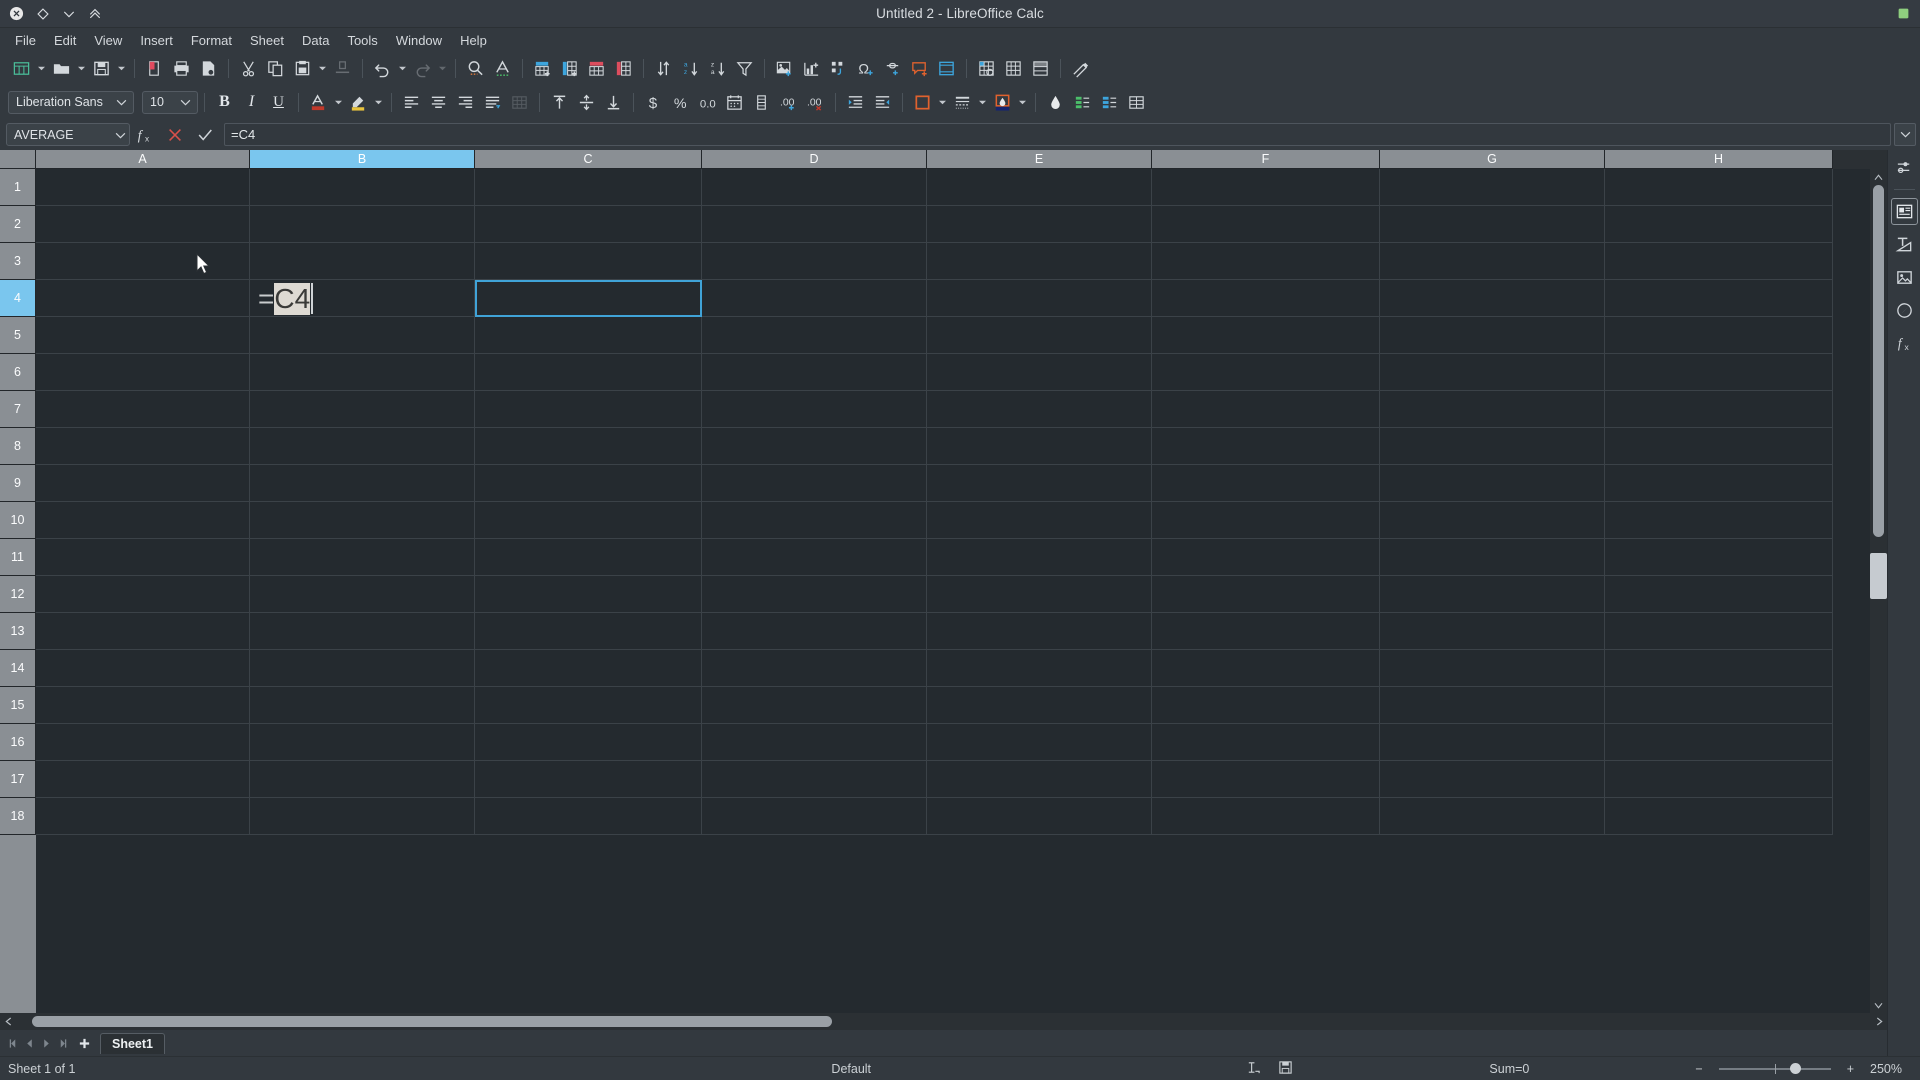 The height and width of the screenshot is (1080, 1920). Describe the element at coordinates (588, 261) in the screenshot. I see `cell-C3` at that location.